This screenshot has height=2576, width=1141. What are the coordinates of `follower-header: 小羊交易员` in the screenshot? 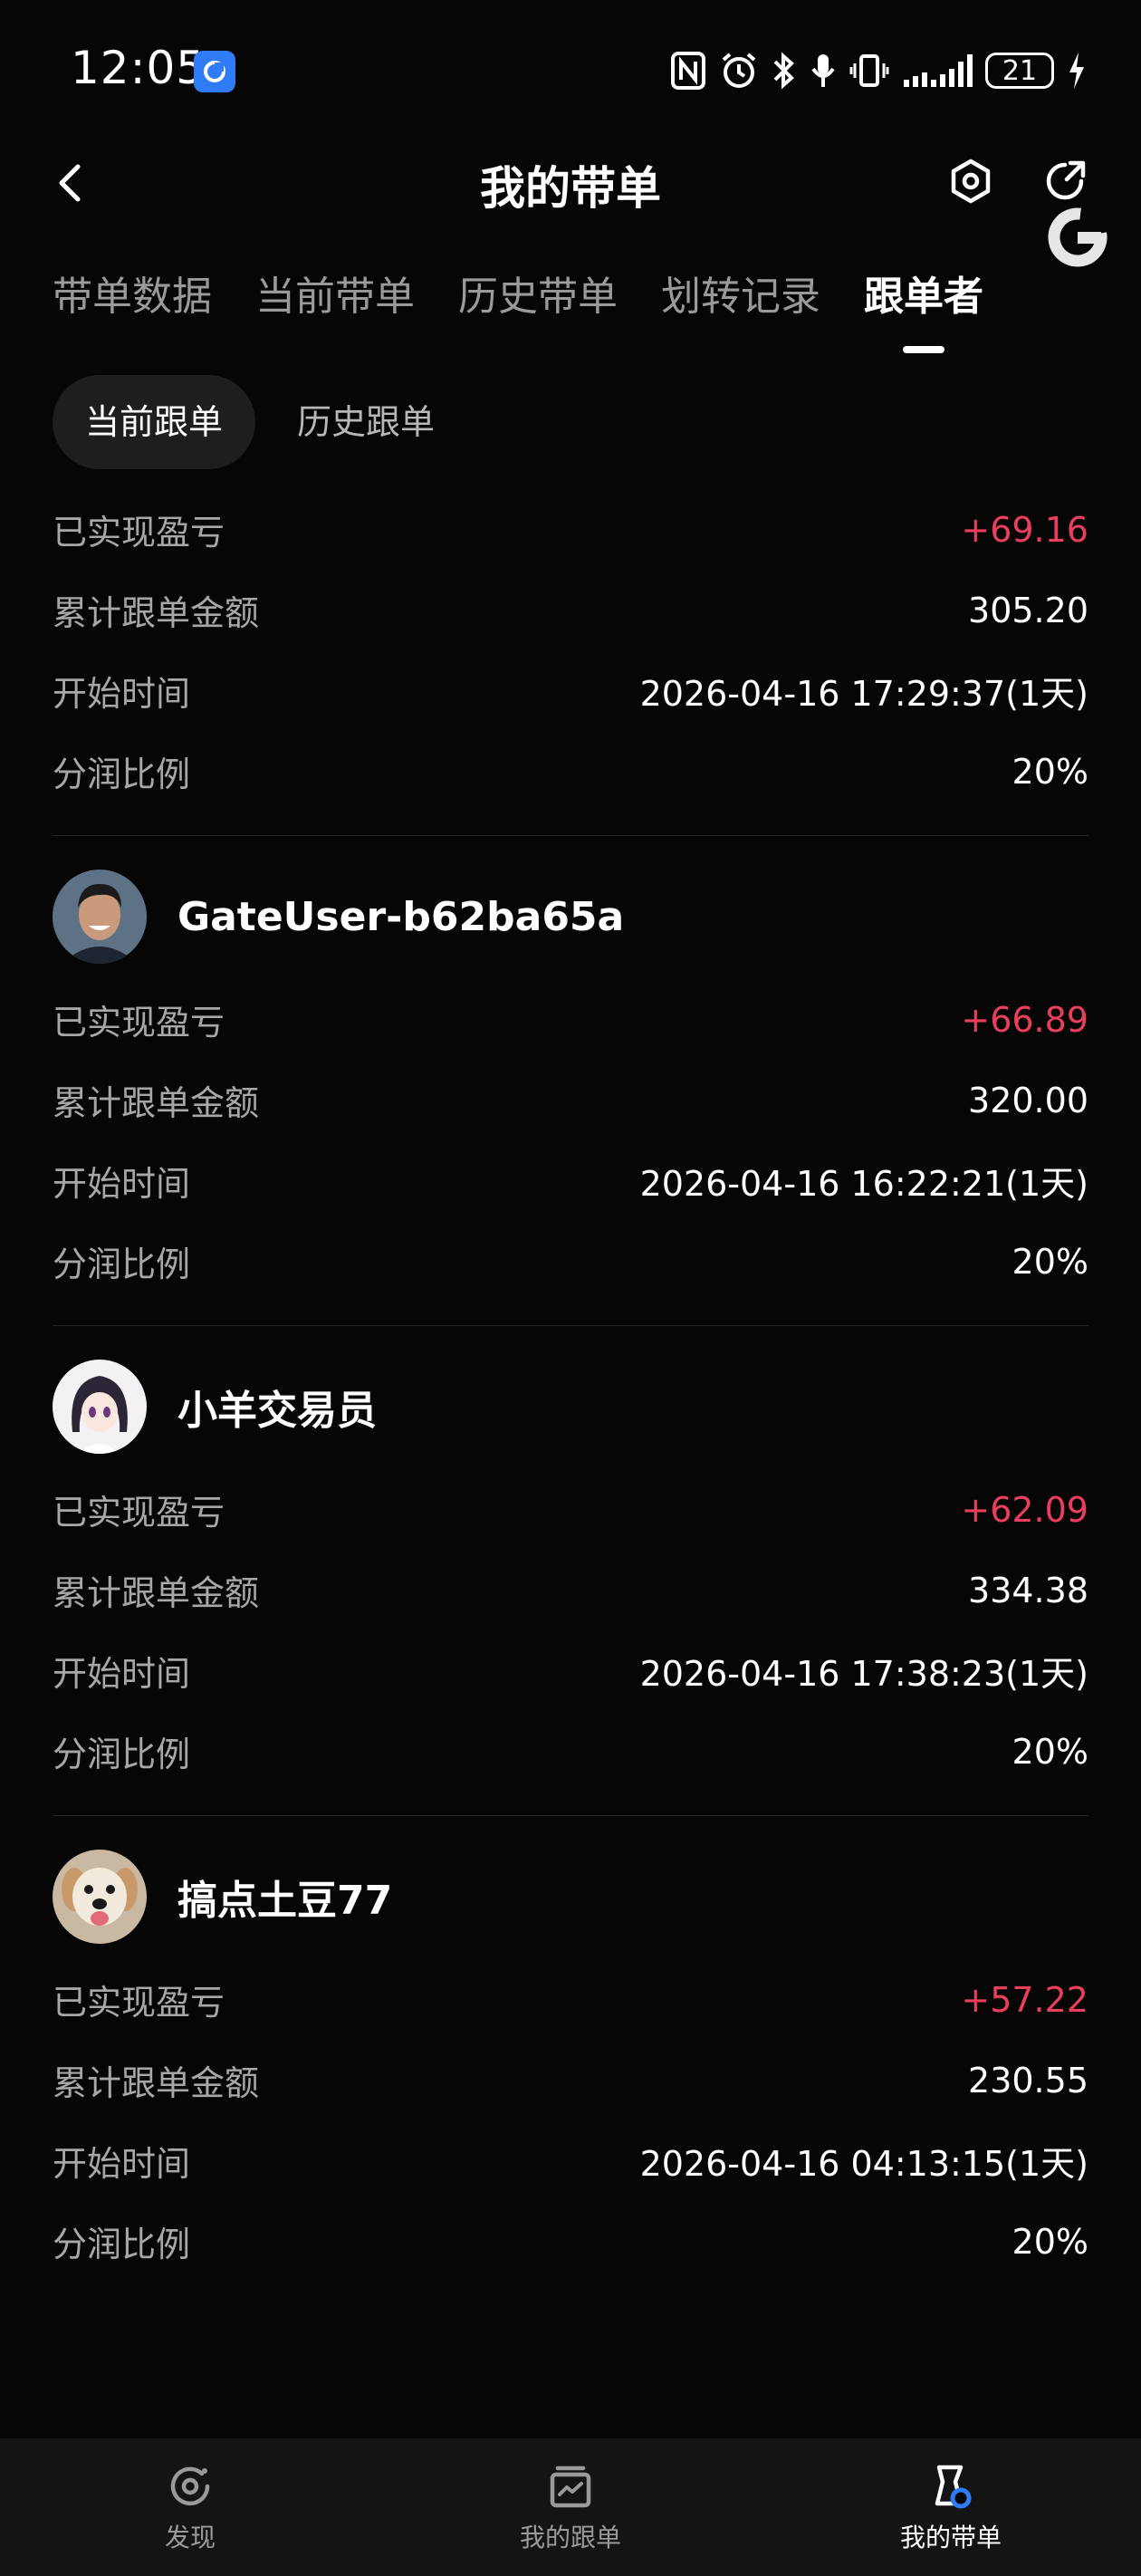 It's located at (570, 1406).